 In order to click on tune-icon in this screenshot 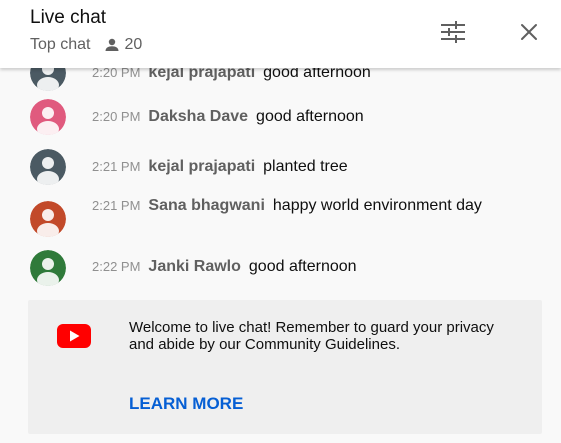, I will do `click(453, 32)`.